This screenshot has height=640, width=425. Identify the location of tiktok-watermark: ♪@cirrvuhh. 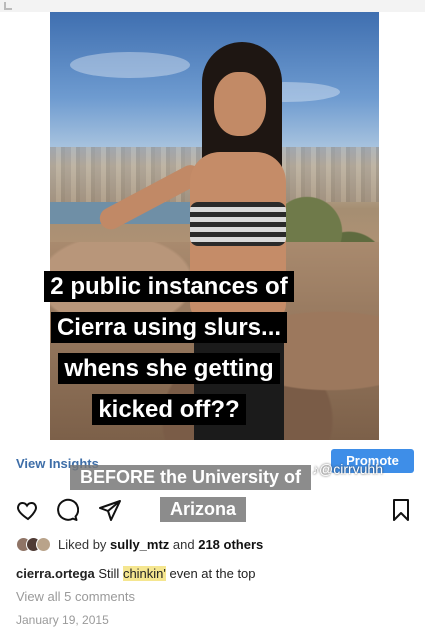
(348, 469).